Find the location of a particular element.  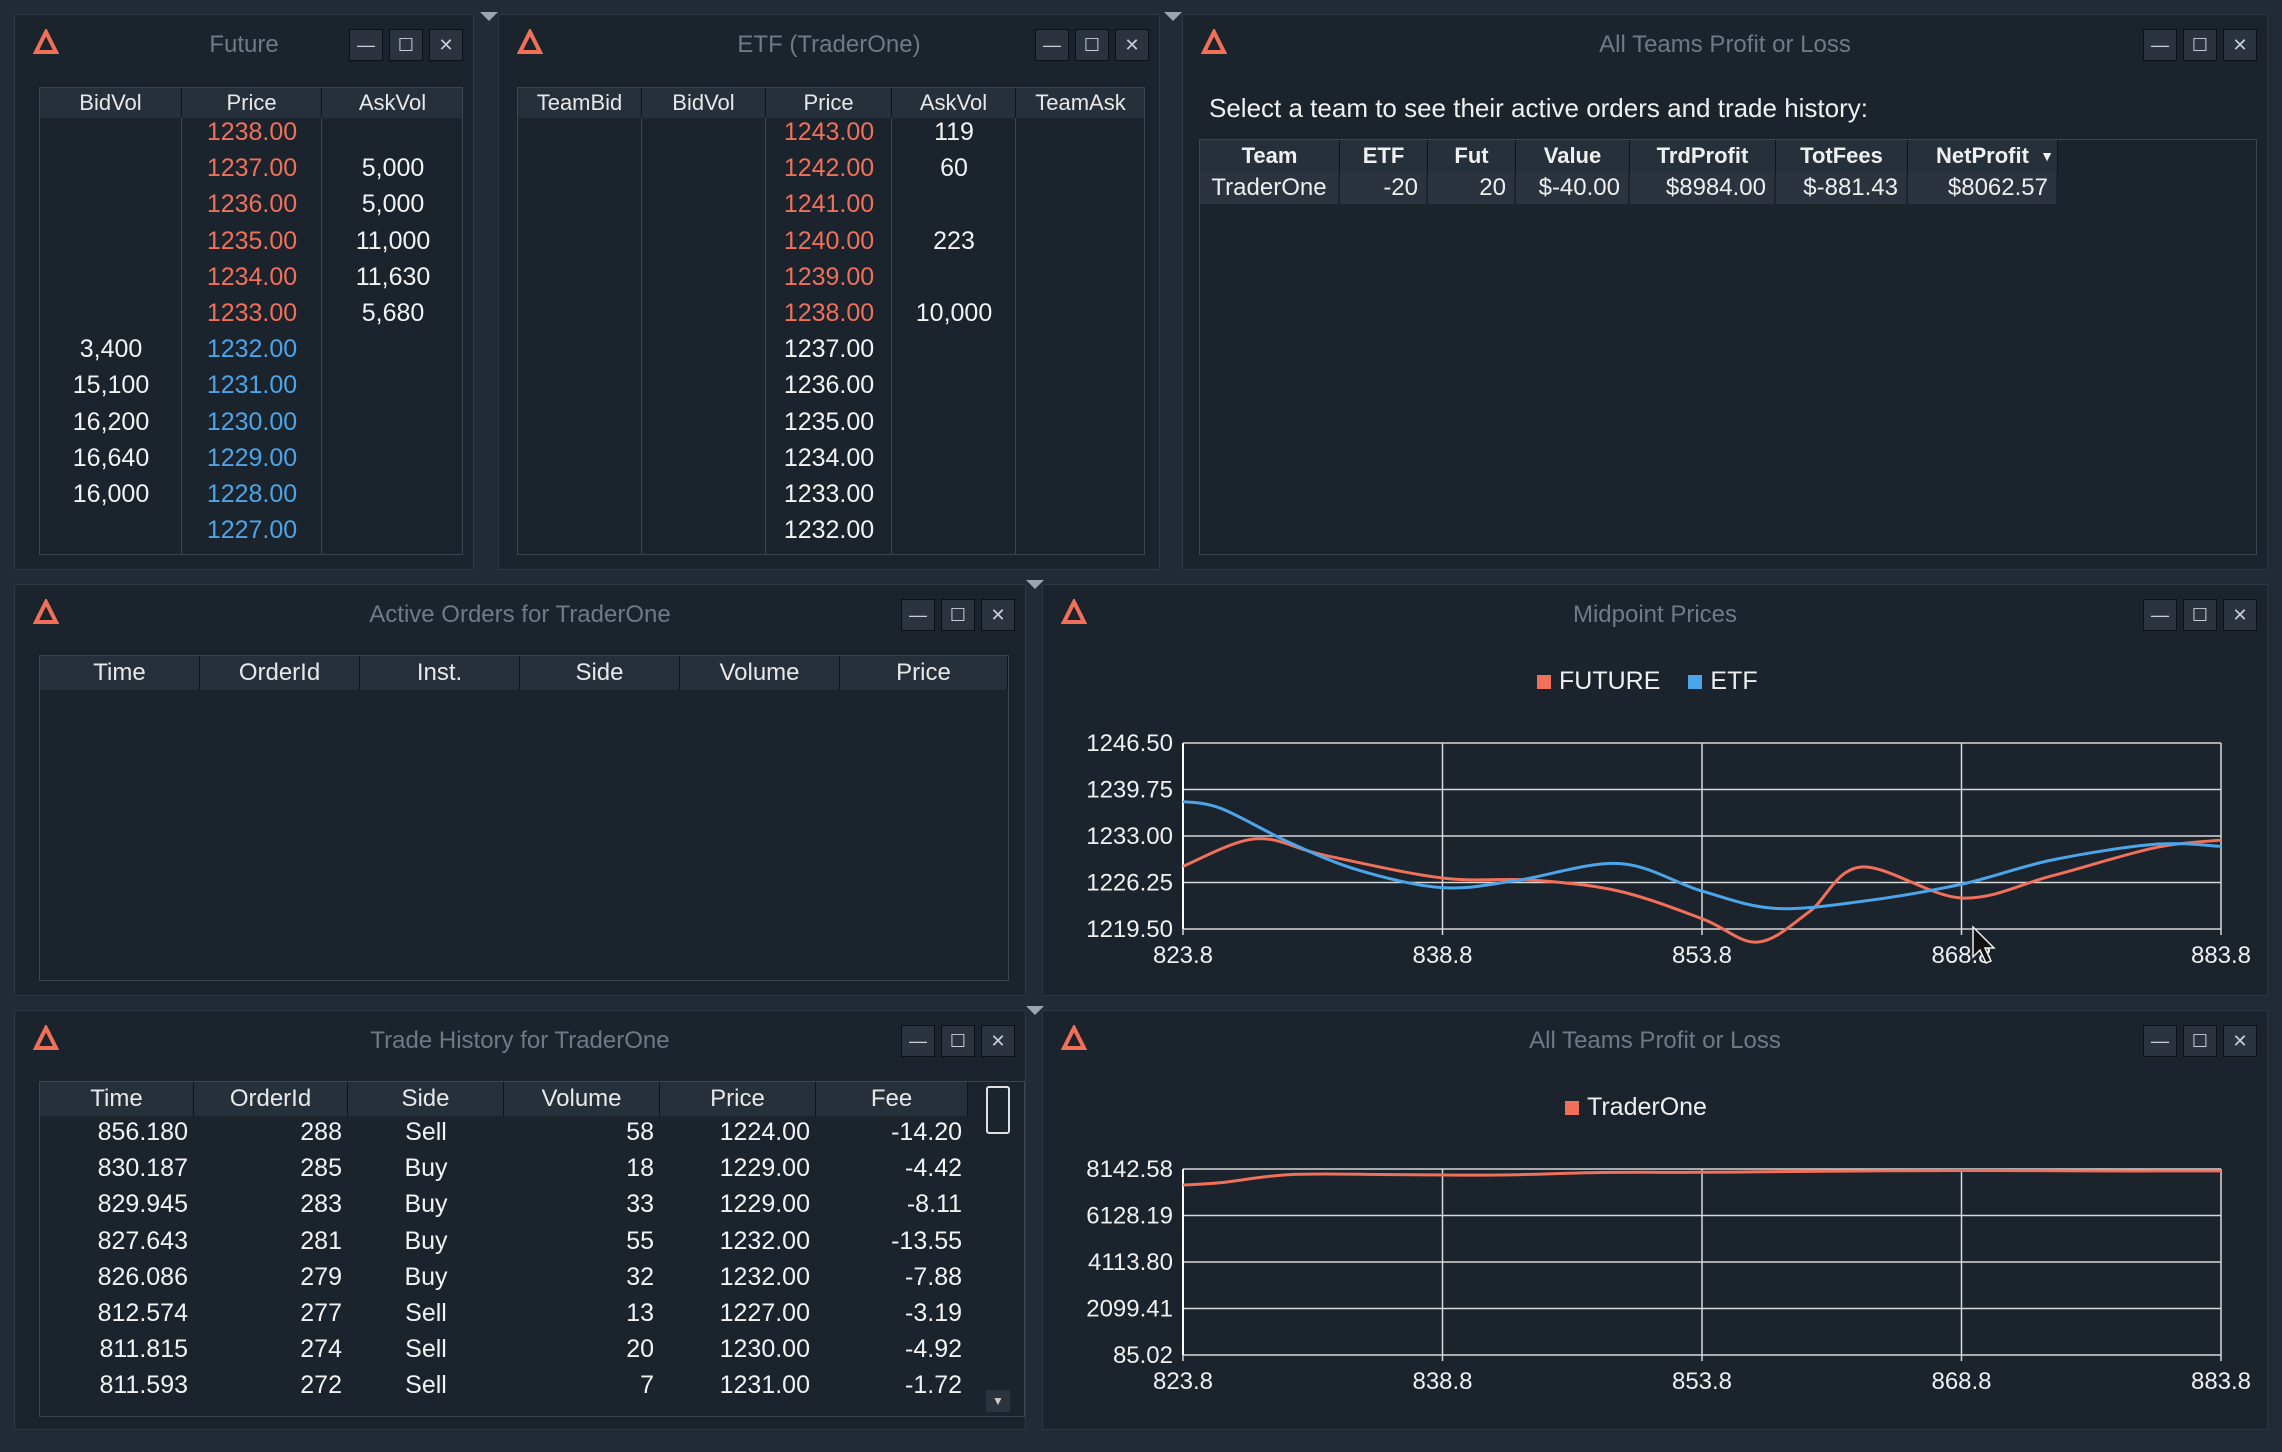

table-cell: 18 is located at coordinates (582, 1168).